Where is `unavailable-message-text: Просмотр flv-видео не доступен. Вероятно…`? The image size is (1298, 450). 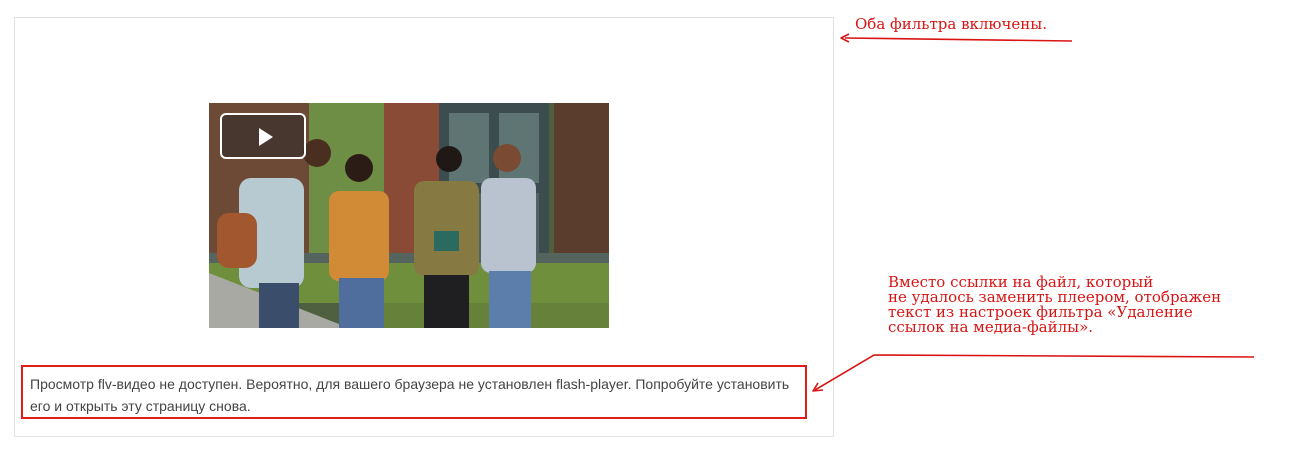
unavailable-message-text: Просмотр flv-видео не доступен. Вероятно… is located at coordinates (410, 395).